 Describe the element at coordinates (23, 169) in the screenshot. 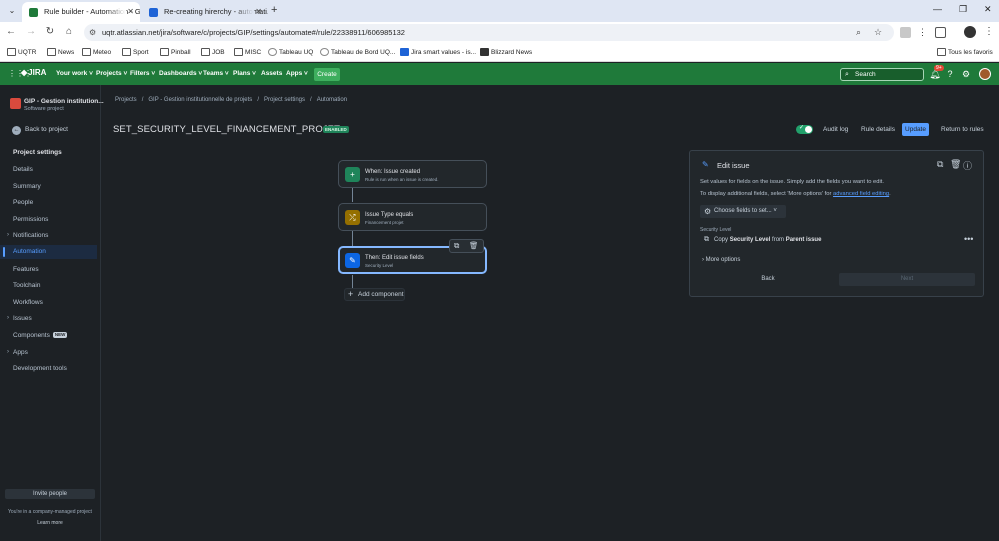

I see `sidebar-item-details: Details` at that location.